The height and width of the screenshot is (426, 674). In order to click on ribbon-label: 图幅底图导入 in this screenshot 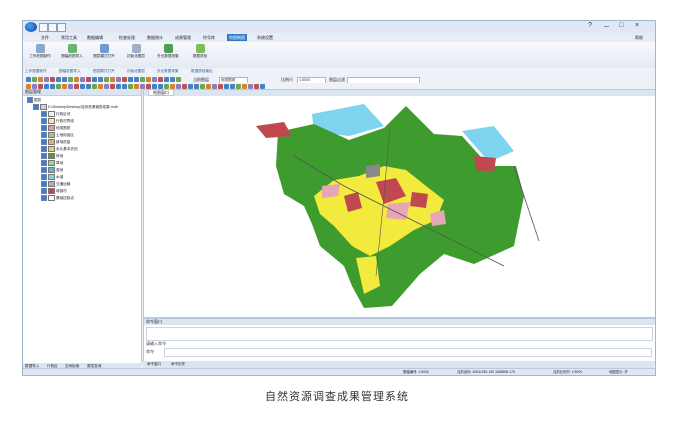, I will do `click(72, 56)`.